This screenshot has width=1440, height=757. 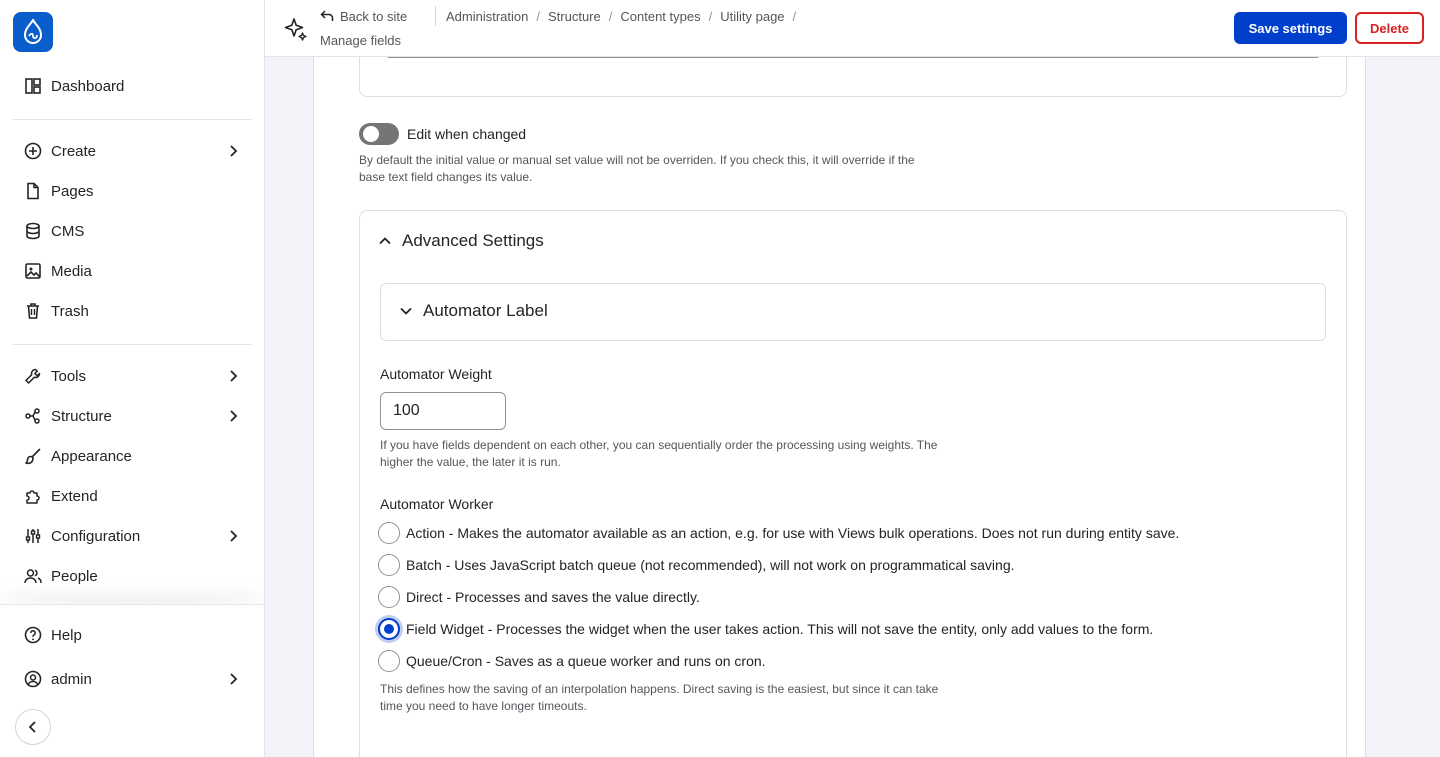 I want to click on drupal-logo-icon, so click(x=33, y=32).